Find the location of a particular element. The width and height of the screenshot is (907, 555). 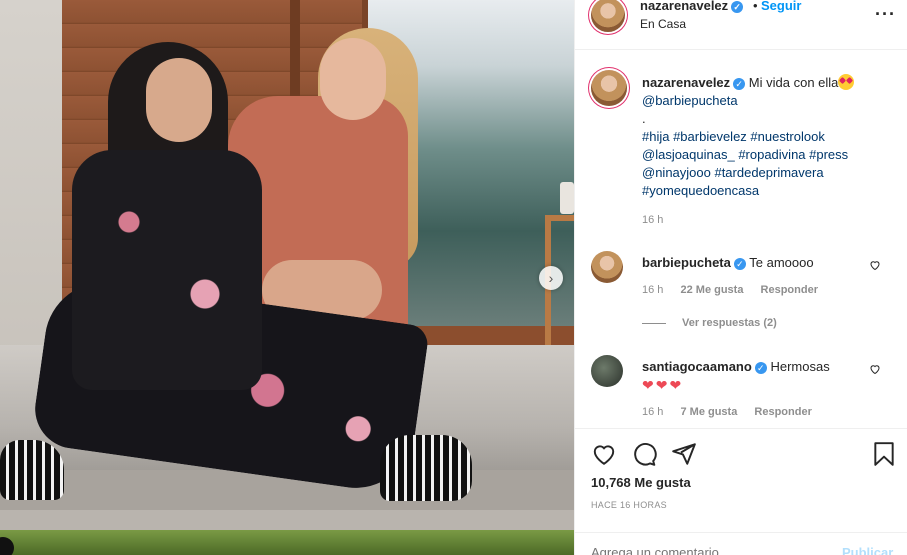

replies-line is located at coordinates (654, 323).